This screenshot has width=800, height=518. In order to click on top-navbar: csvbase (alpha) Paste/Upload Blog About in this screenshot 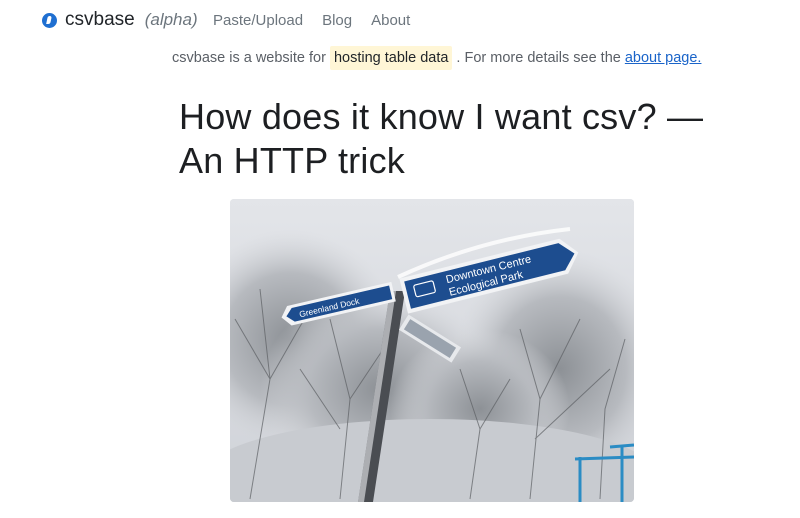, I will do `click(400, 21)`.